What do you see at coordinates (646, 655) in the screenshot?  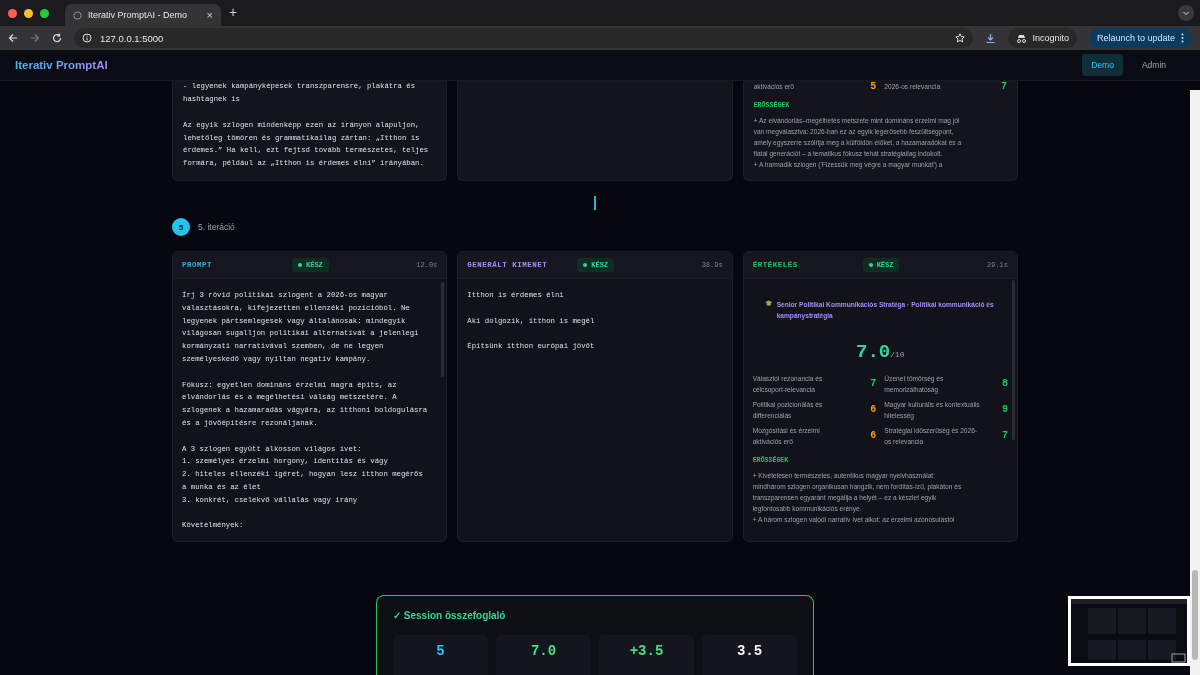 I see `stat-value: +3.5` at bounding box center [646, 655].